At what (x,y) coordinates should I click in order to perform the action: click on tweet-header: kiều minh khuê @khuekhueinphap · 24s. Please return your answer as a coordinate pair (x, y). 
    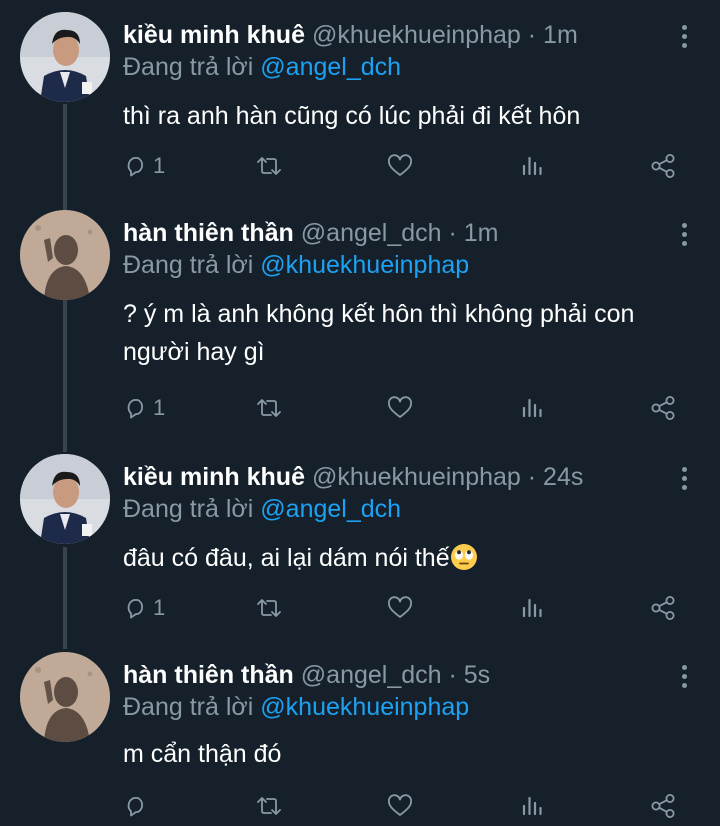
    Looking at the image, I should click on (353, 477).